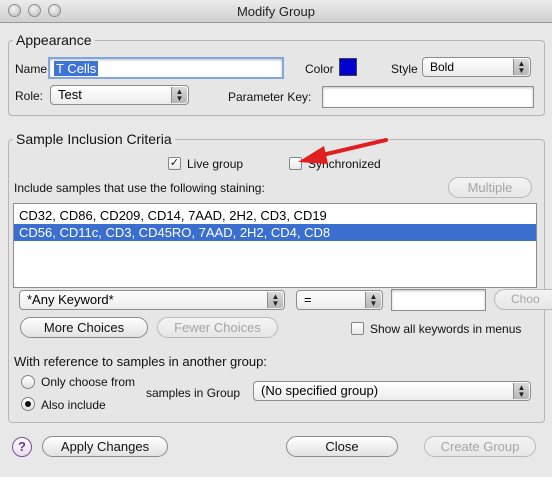 The image size is (552, 477). Describe the element at coordinates (342, 446) in the screenshot. I see `close-button: Close` at that location.